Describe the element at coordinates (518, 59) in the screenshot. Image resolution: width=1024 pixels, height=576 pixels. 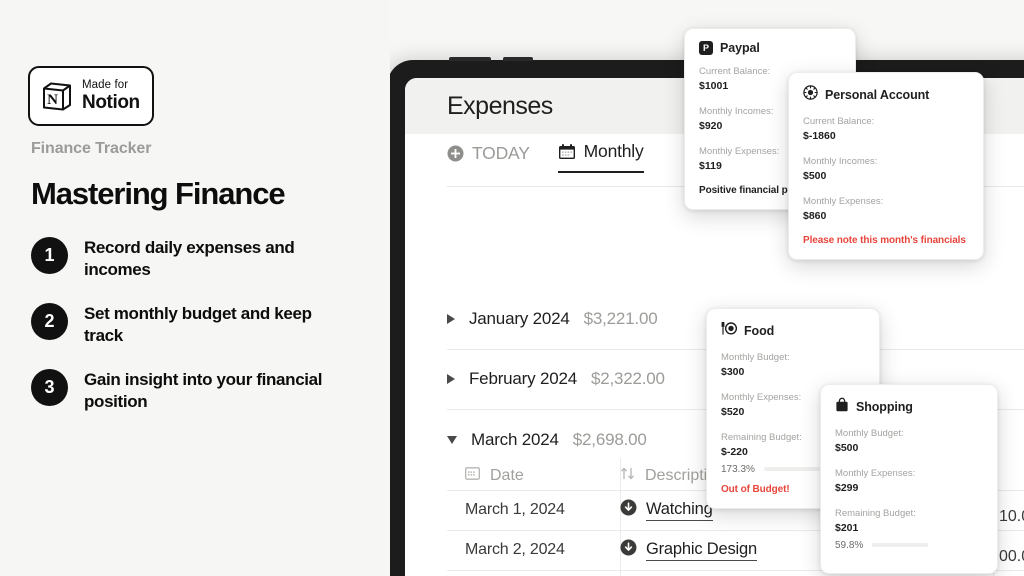
I see `tablet-volume-button-down` at that location.